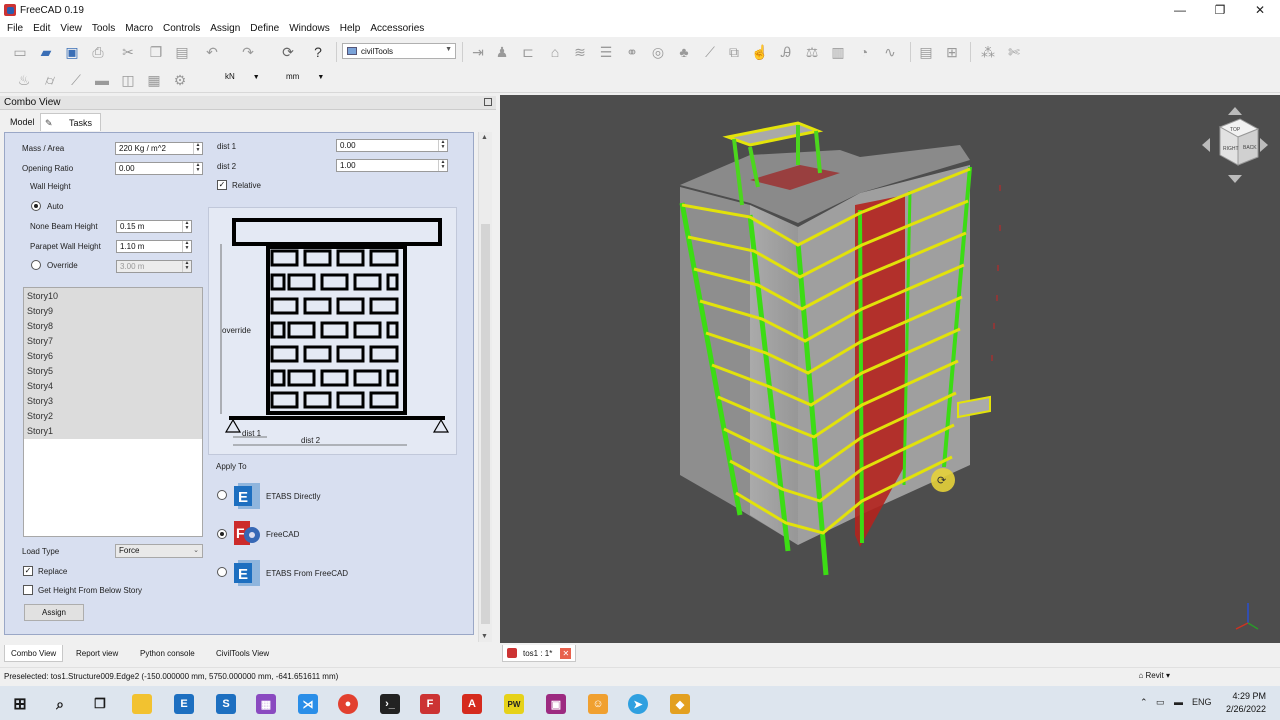 The height and width of the screenshot is (720, 1280). Describe the element at coordinates (128, 52) in the screenshot. I see `cut-icon: ✂` at that location.